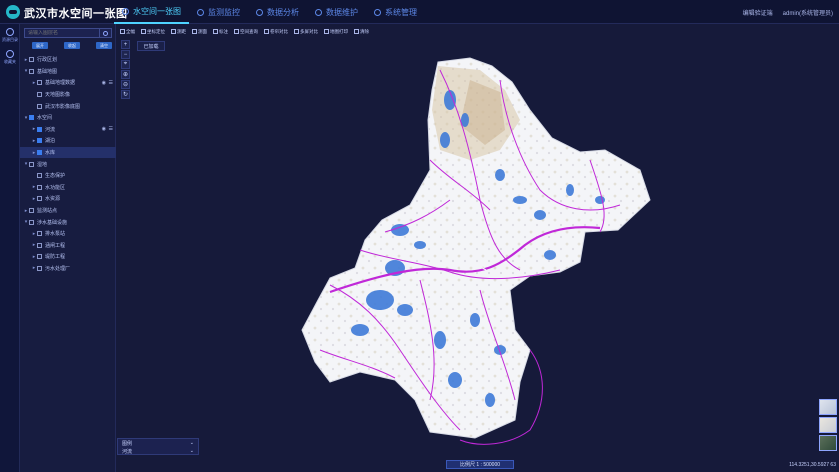 This screenshot has height=472, width=839. I want to click on tree-item-label: 天地图影像, so click(58, 95).